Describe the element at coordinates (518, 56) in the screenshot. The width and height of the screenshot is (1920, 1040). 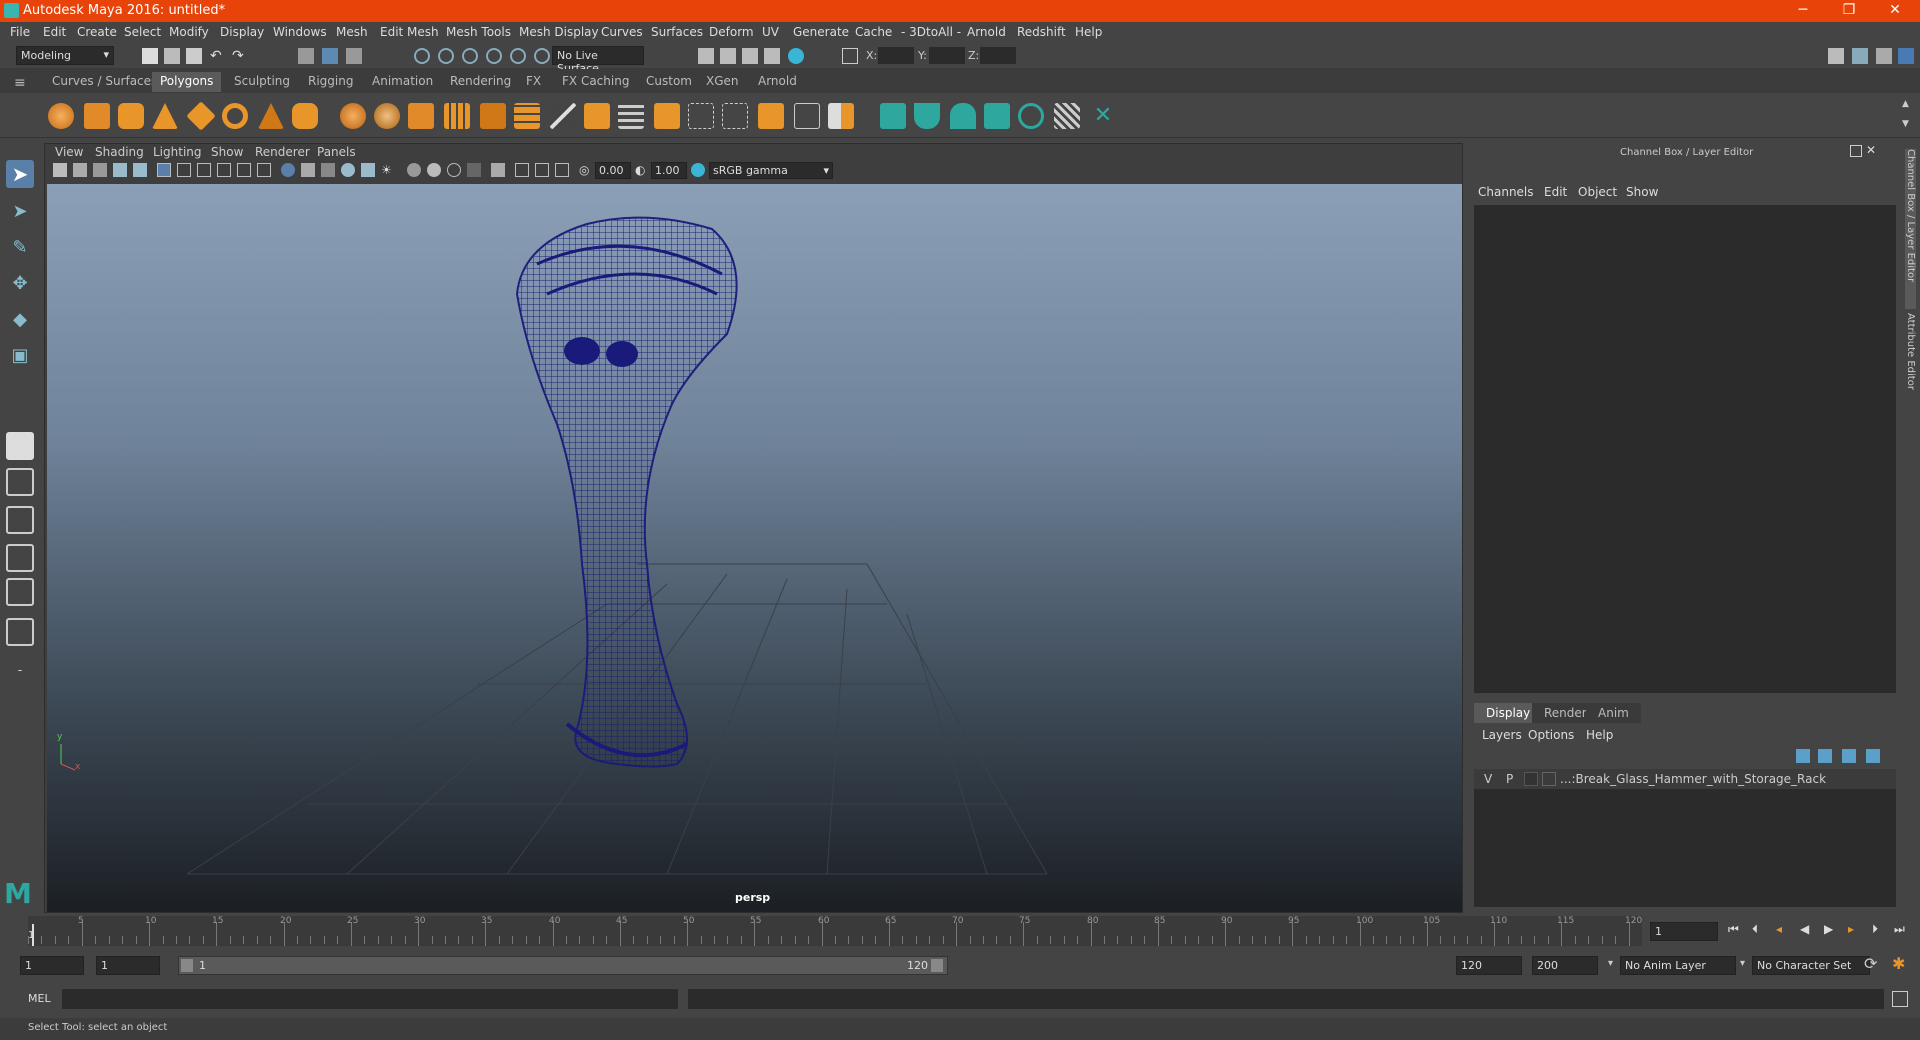
I see `snap-surface-icon` at that location.